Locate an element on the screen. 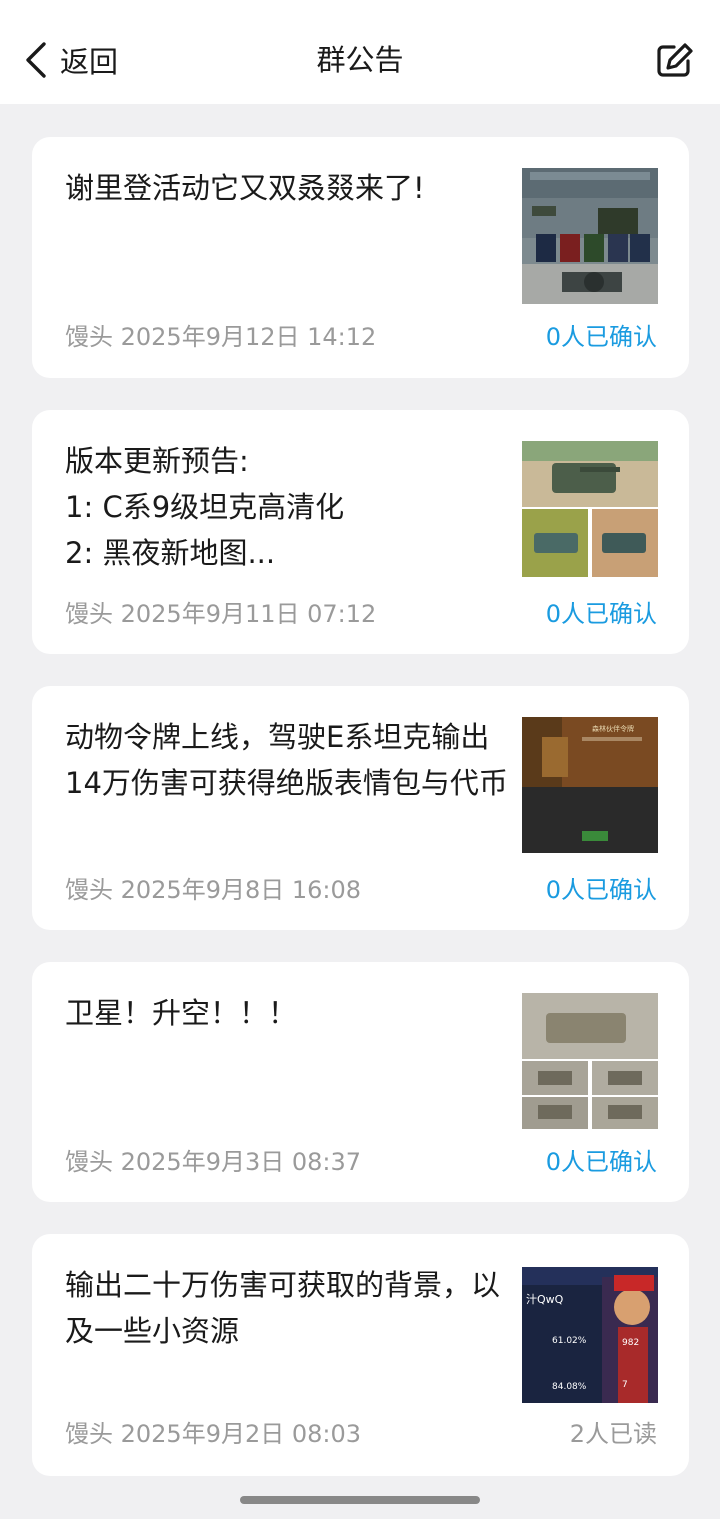 This screenshot has width=720, height=1519. page-title: 群公告 is located at coordinates (360, 60).